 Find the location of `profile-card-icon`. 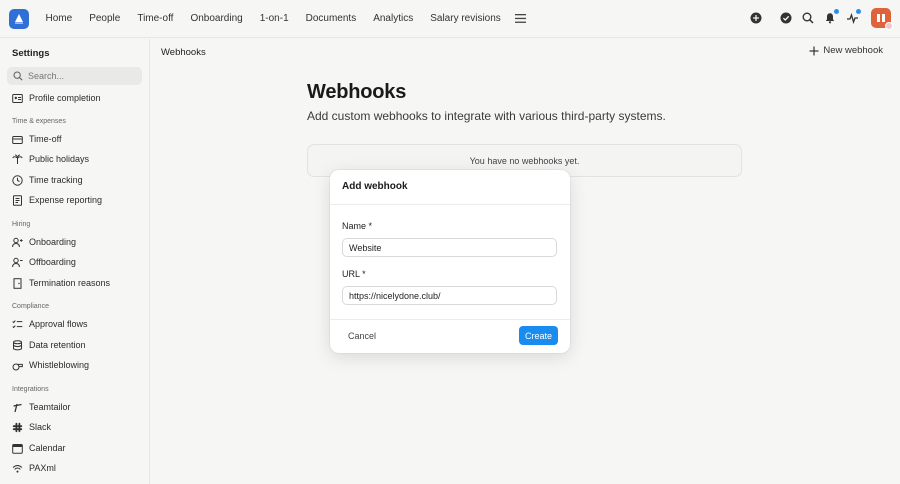

profile-card-icon is located at coordinates (17, 98).